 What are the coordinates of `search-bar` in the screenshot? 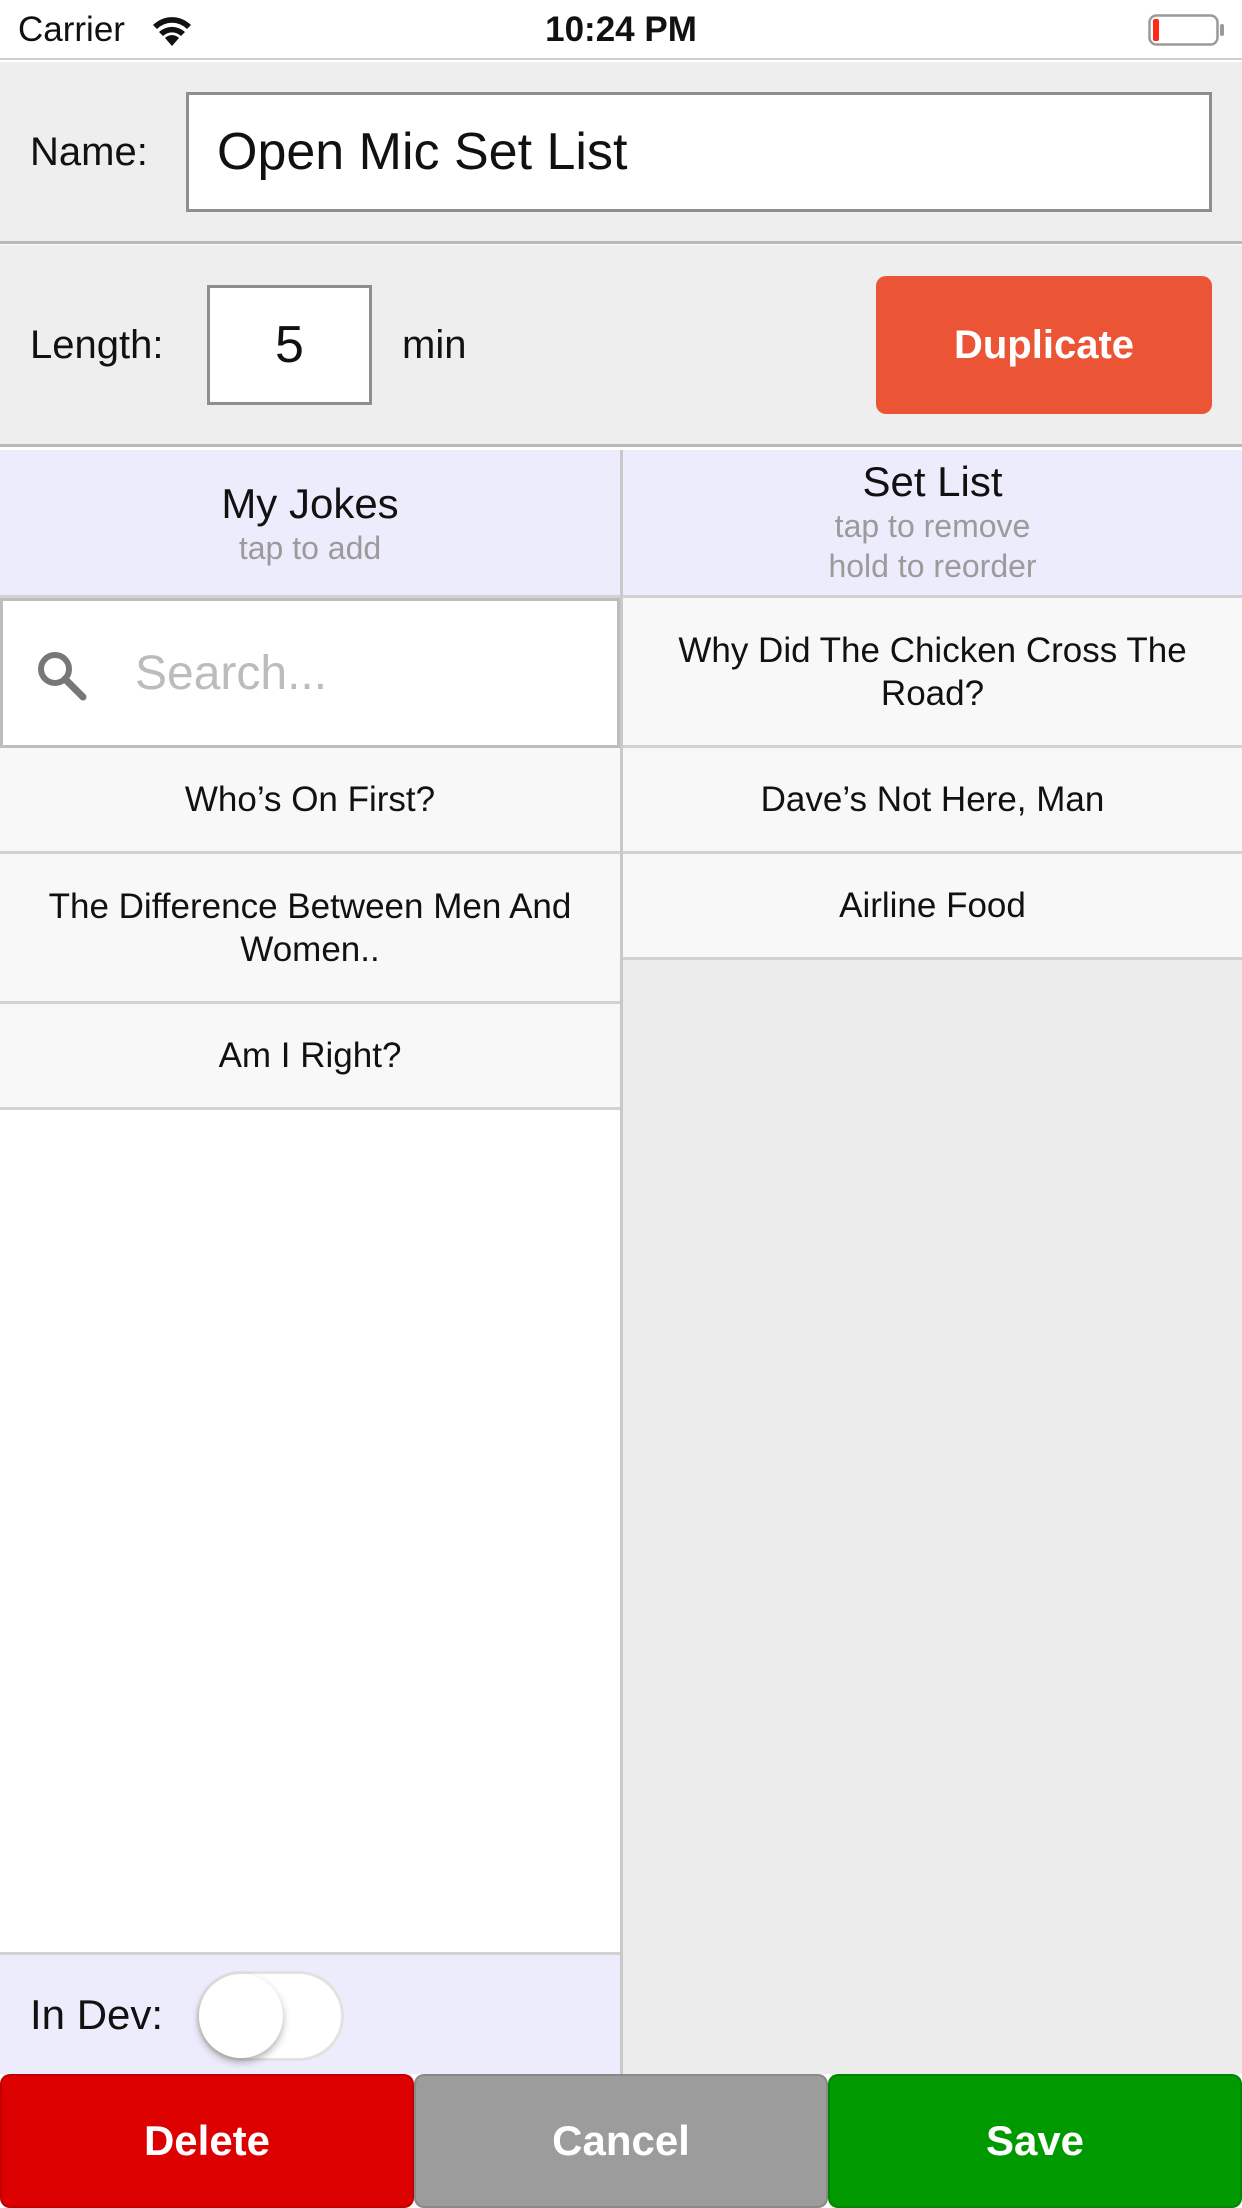 It's located at (310, 673).